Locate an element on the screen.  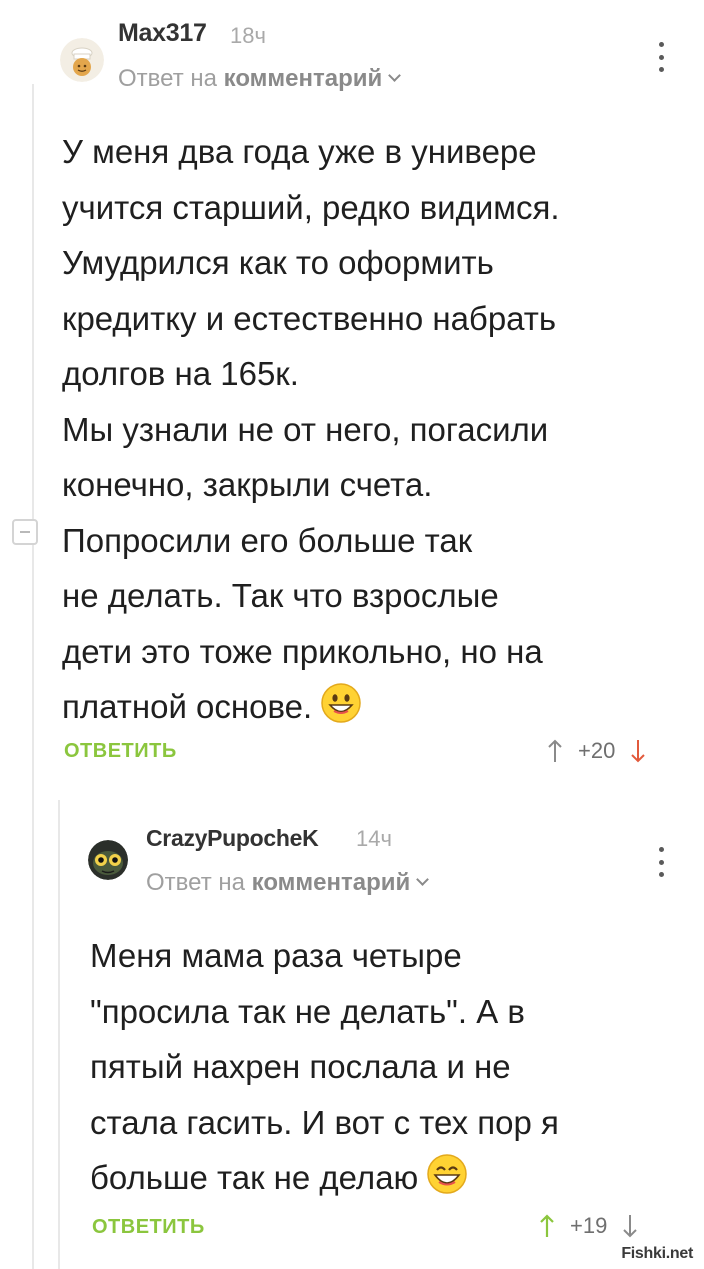
rating-score: +20 is located at coordinates (597, 750).